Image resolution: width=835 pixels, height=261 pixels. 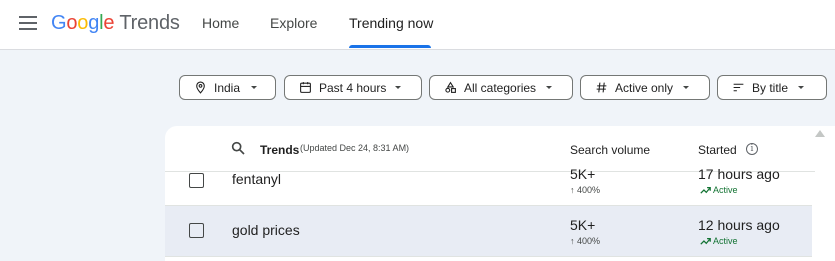 What do you see at coordinates (391, 23) in the screenshot?
I see `tab-trending-now: Trending now` at bounding box center [391, 23].